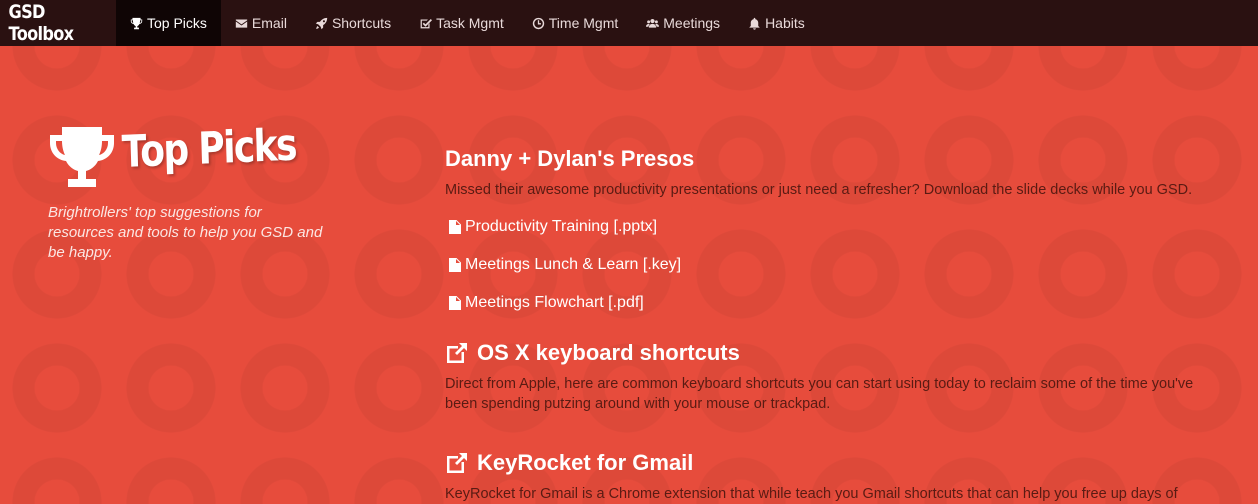 This screenshot has width=1258, height=504. What do you see at coordinates (269, 23) in the screenshot?
I see `nav-label: Email` at bounding box center [269, 23].